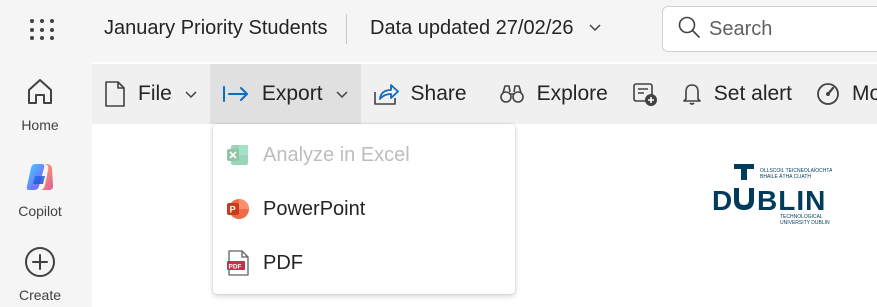  Describe the element at coordinates (512, 94) in the screenshot. I see `binoculars-icon` at that location.